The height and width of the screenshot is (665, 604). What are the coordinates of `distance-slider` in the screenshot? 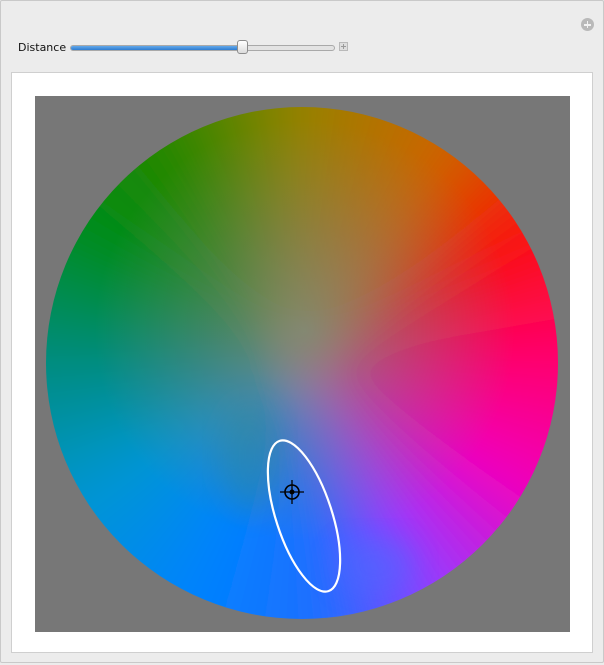 It's located at (202, 47).